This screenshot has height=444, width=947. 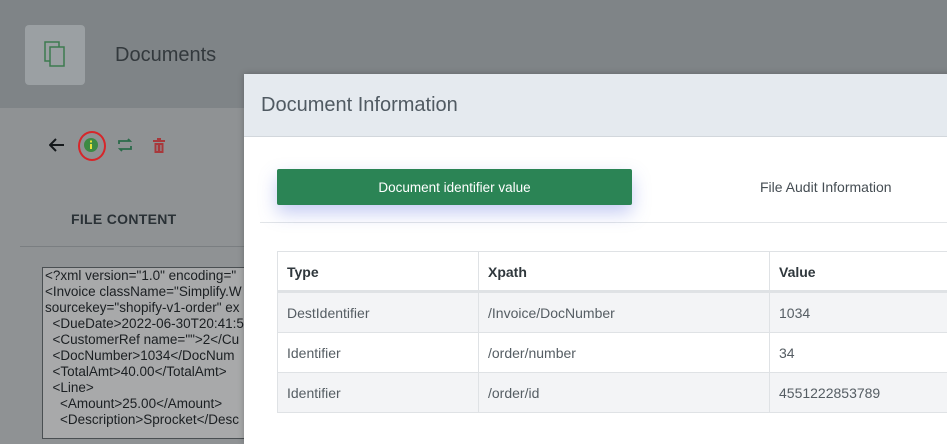 I want to click on modal-header: Document Information, so click(x=595, y=105).